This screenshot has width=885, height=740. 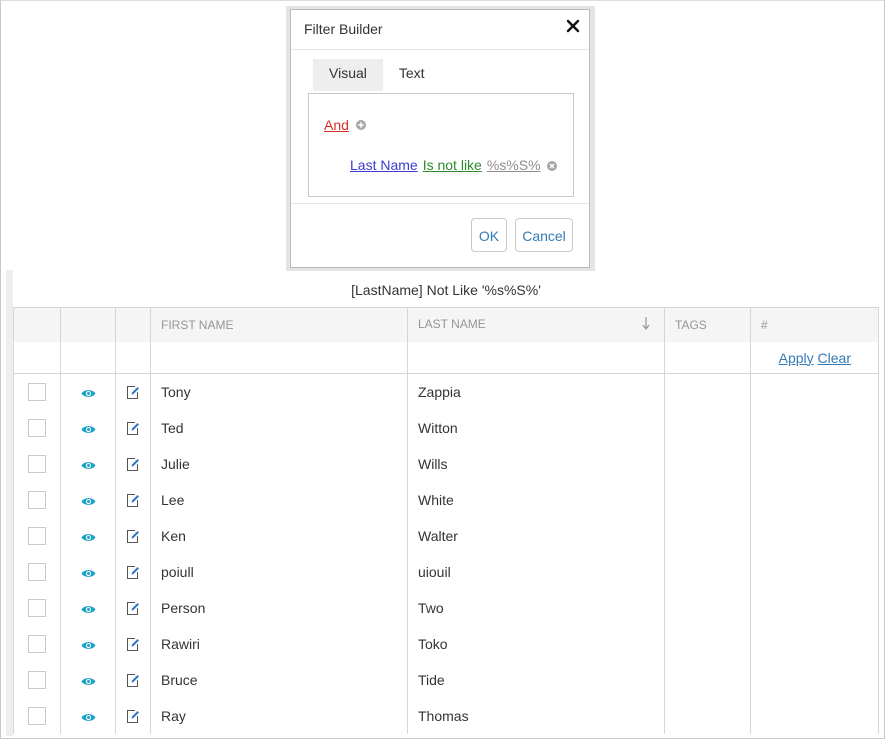 What do you see at coordinates (446, 572) in the screenshot?
I see `table-row: poiull uiouil` at bounding box center [446, 572].